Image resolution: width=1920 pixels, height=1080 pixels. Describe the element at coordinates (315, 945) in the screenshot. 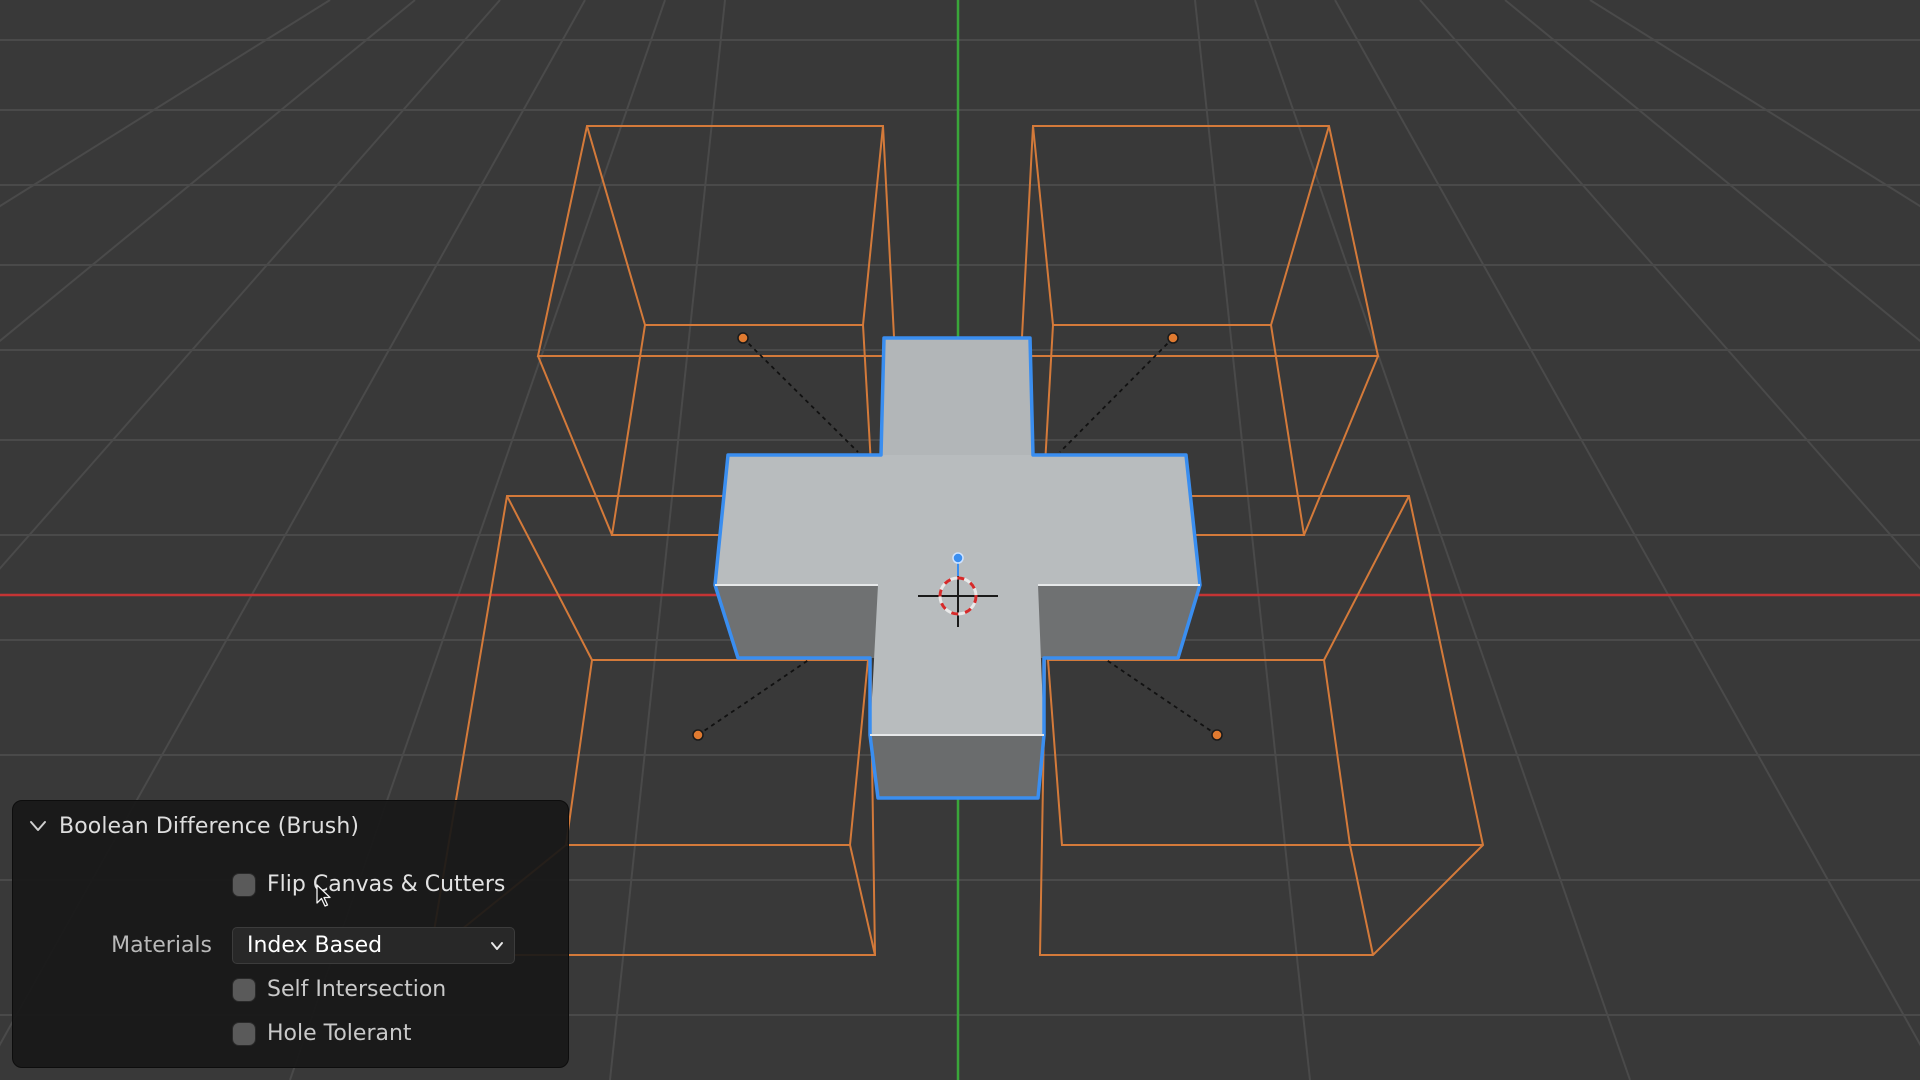

I see `materials-dropdown-value: Index Based` at that location.